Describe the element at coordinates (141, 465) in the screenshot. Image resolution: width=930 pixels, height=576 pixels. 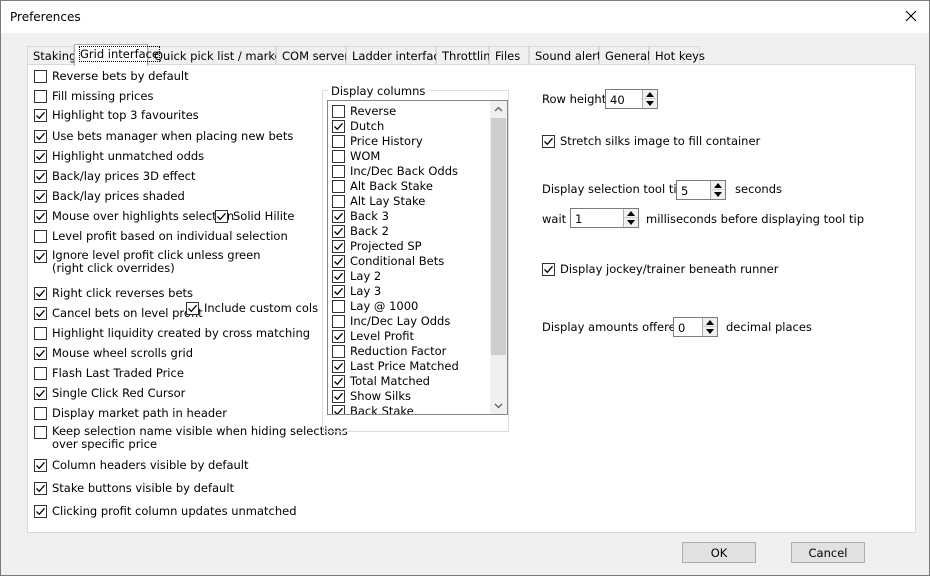
I see `column-headers-checkbox: Column headers visible by default` at that location.